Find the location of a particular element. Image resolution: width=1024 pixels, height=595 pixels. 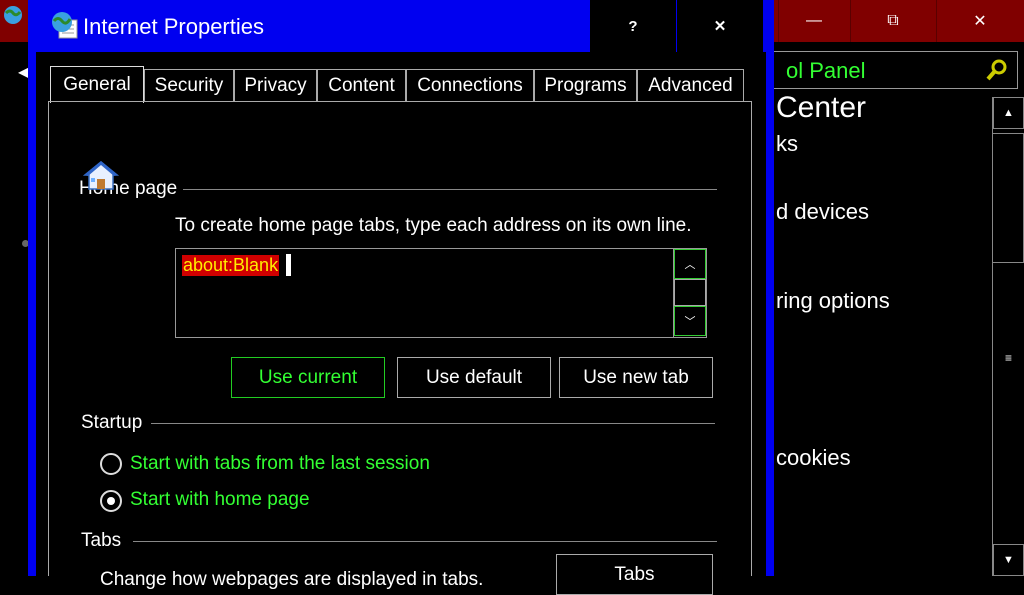

bg-maximize-button: ⧉ is located at coordinates (893, 21).